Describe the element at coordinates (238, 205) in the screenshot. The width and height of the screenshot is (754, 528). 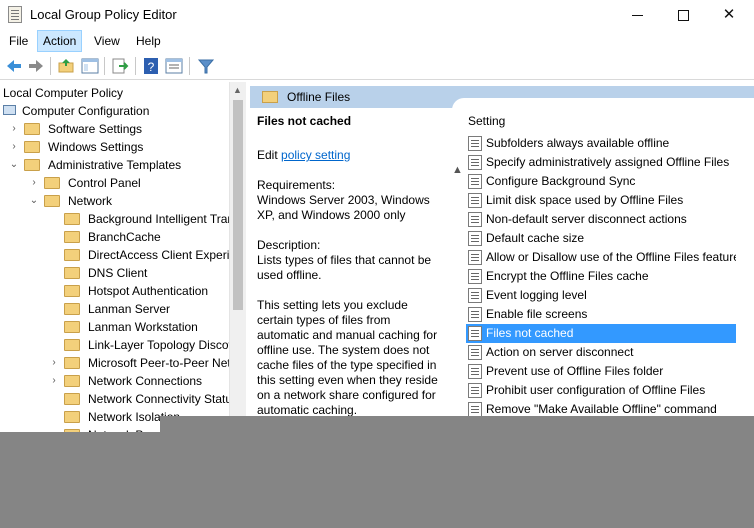
I see `tree-scroll-thumb` at that location.